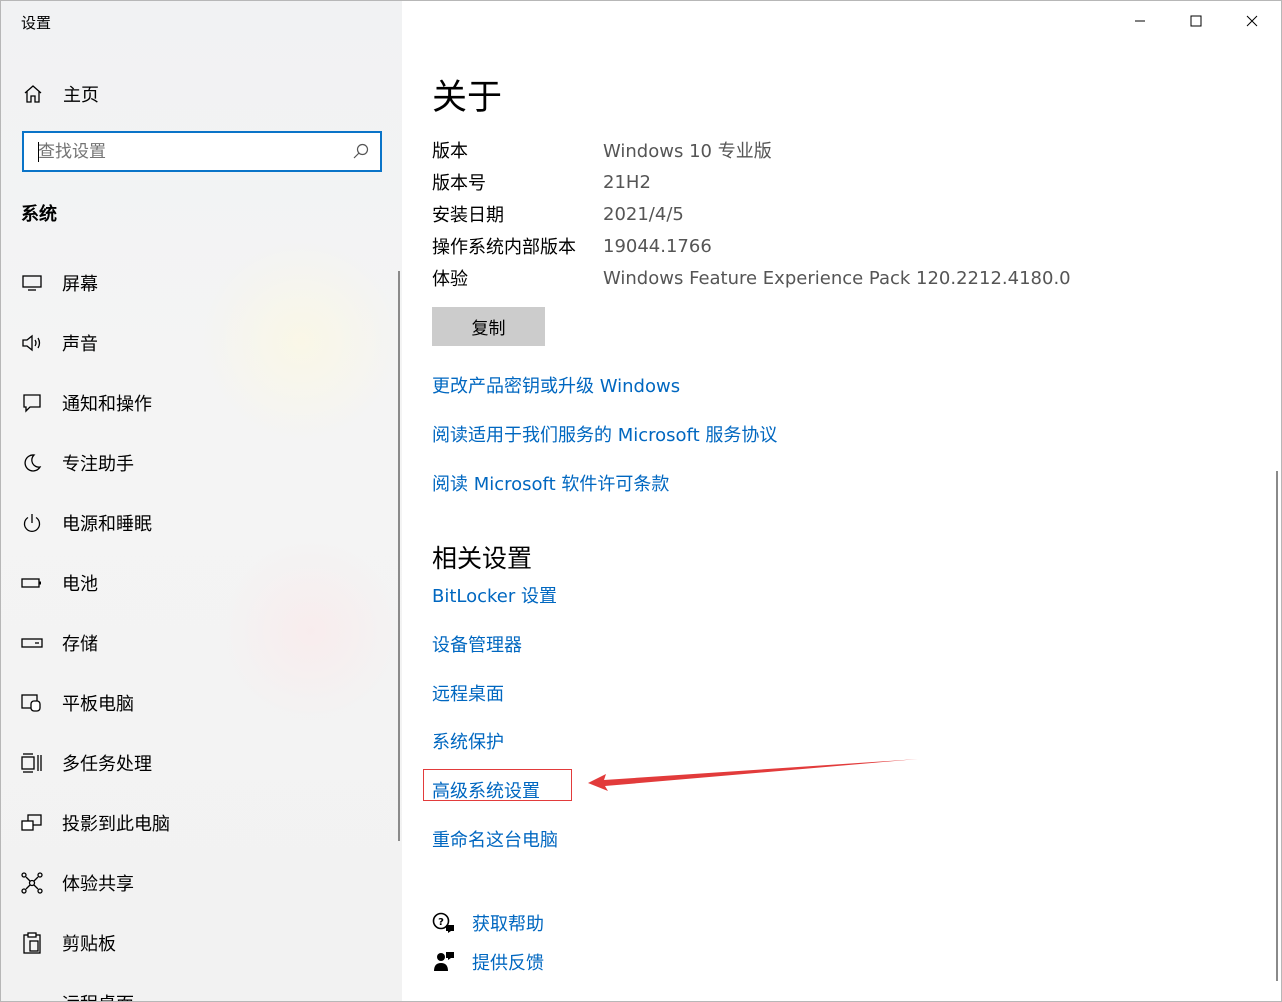 The width and height of the screenshot is (1282, 1002). I want to click on sidebar-item-label: 电源和睡眠, so click(107, 524).